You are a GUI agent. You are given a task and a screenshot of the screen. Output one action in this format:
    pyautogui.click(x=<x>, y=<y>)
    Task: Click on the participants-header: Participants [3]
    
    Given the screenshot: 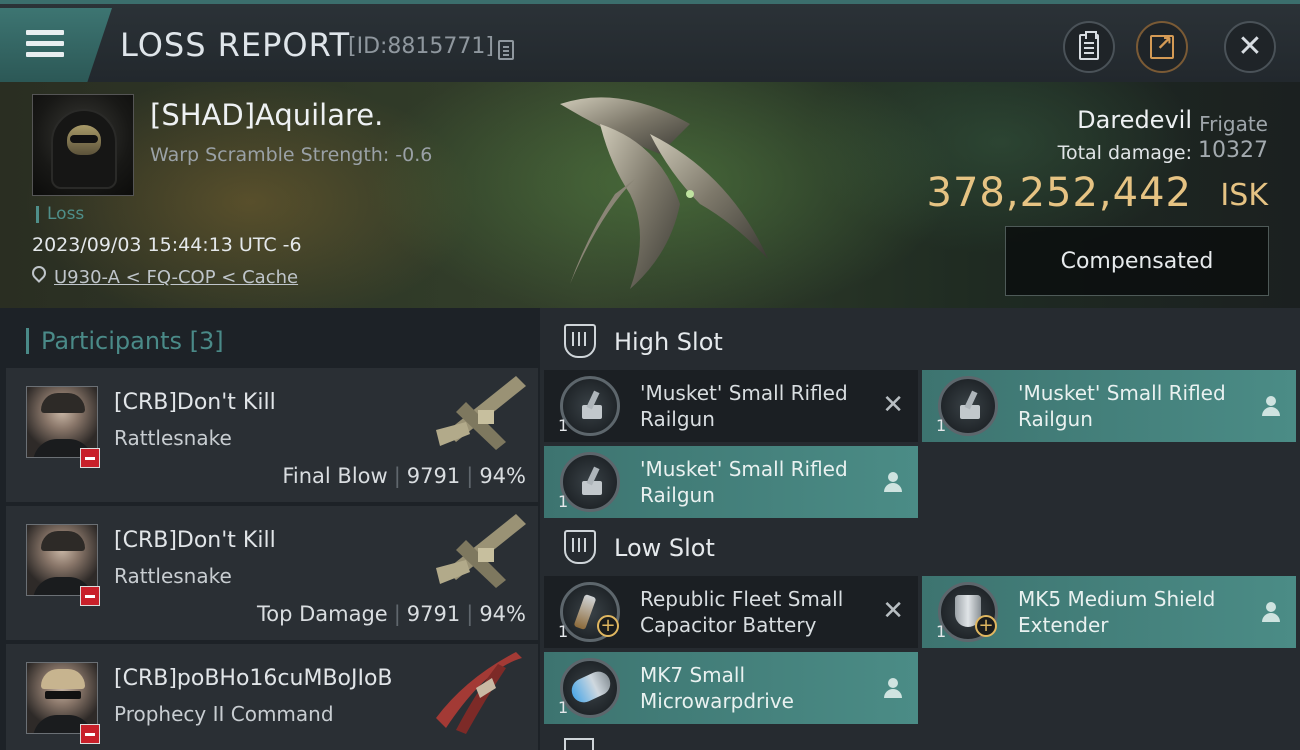 What is the action you would take?
    pyautogui.click(x=125, y=341)
    